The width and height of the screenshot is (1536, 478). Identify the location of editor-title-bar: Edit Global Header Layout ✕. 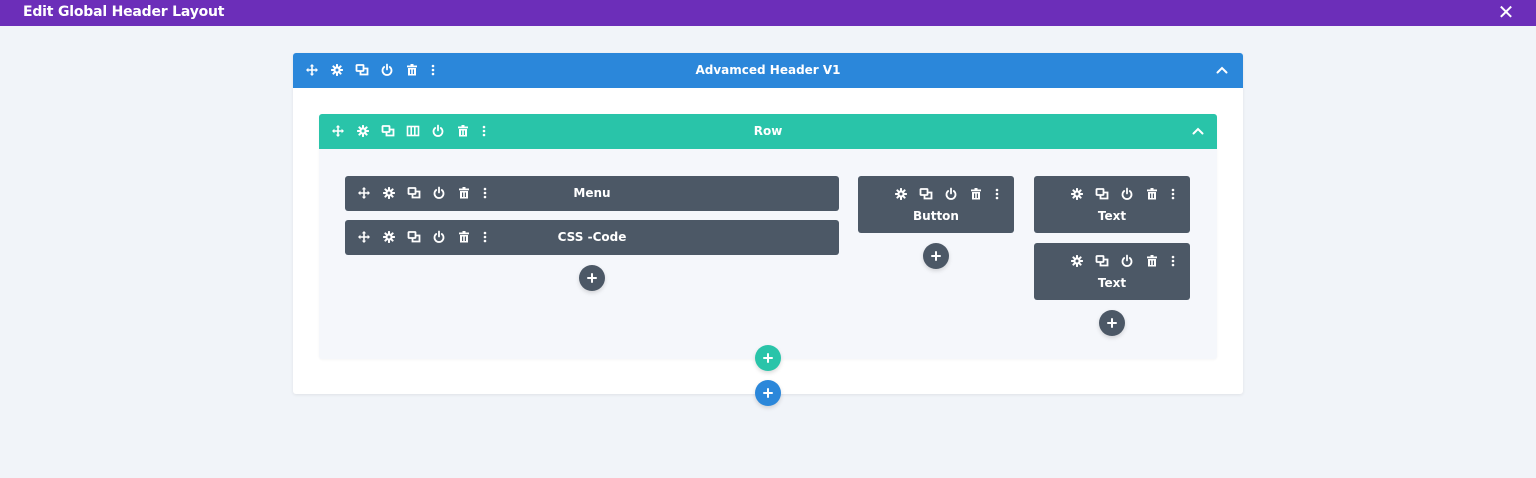
(768, 13).